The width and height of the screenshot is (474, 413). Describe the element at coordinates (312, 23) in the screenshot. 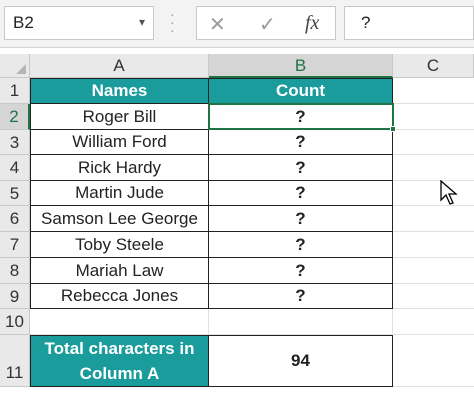

I see `insert-function-icon: fx` at that location.